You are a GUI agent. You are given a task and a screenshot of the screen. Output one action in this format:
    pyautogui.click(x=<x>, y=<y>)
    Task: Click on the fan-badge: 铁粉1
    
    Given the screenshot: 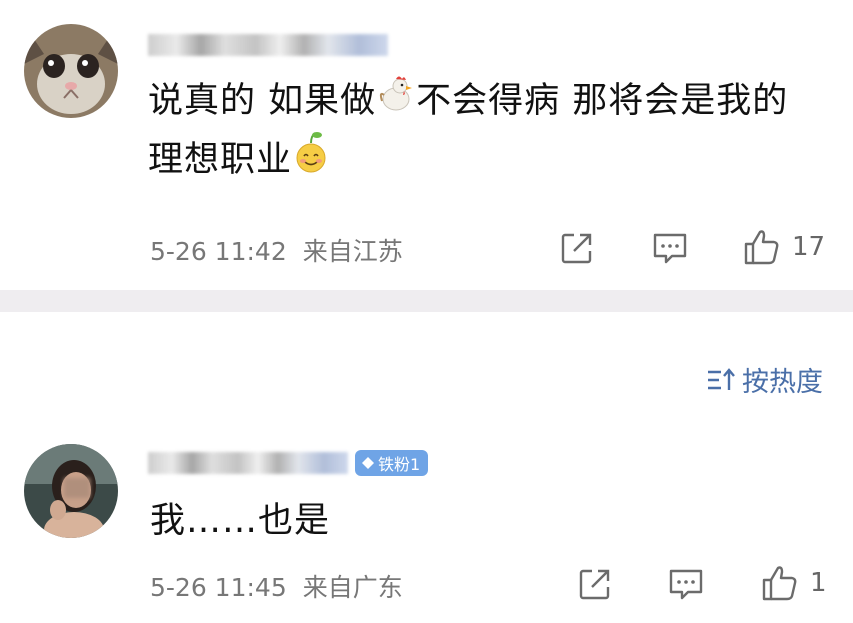 What is the action you would take?
    pyautogui.click(x=392, y=463)
    